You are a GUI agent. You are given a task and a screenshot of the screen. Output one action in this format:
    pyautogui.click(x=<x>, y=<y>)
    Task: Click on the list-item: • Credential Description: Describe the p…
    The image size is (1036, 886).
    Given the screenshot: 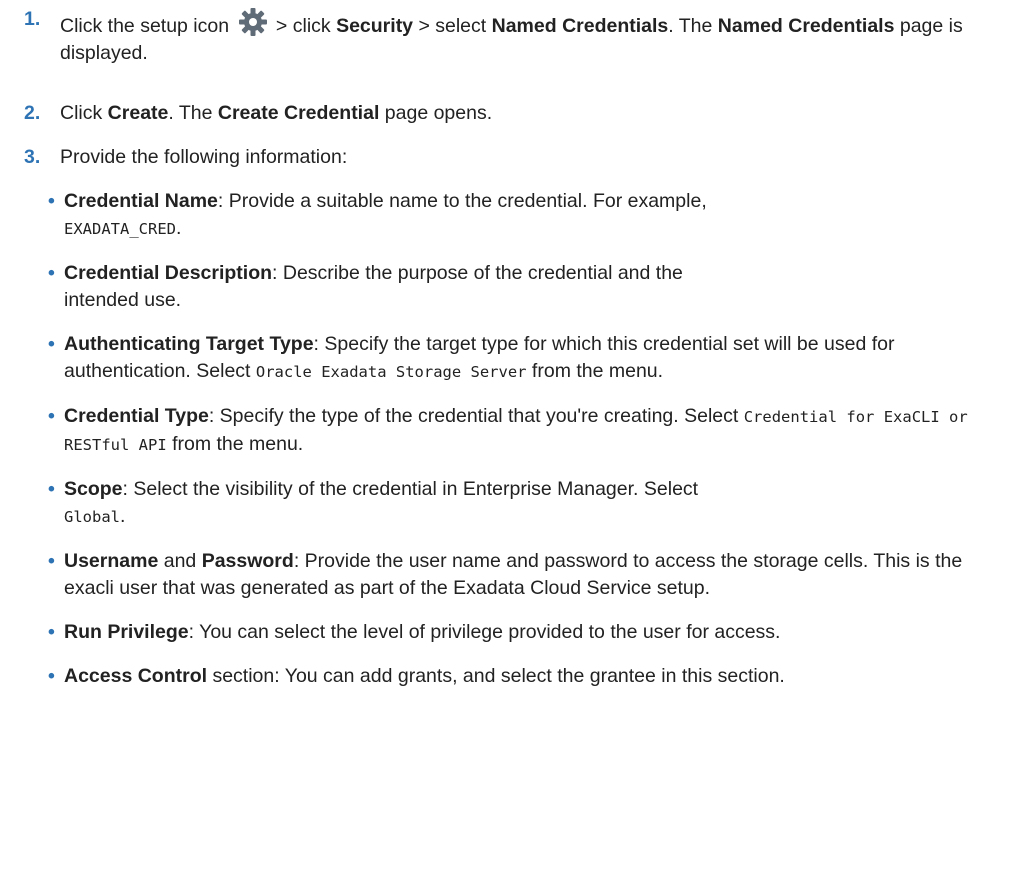 What is the action you would take?
    pyautogui.click(x=518, y=287)
    